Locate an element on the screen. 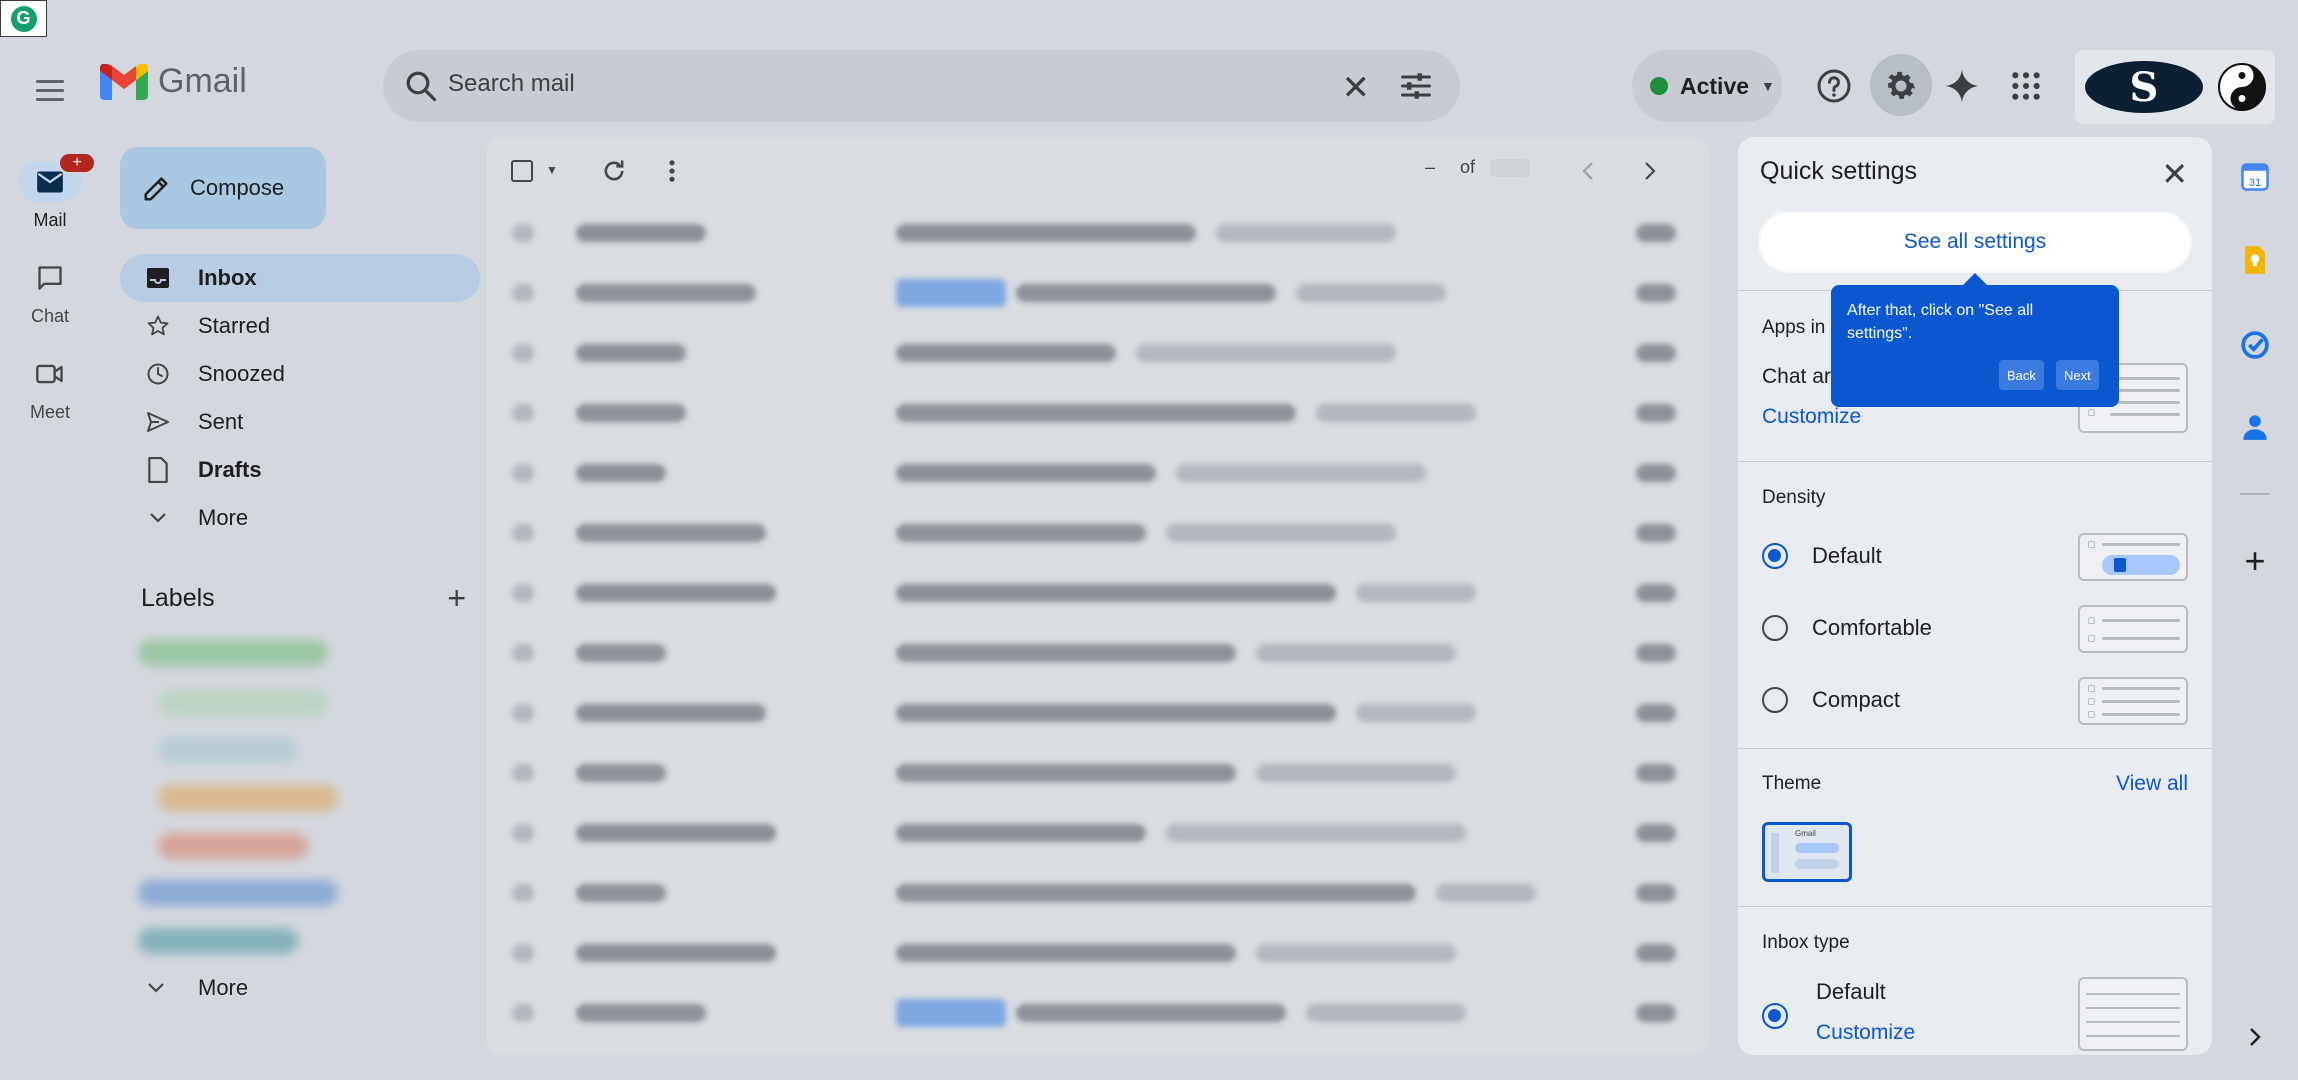 The height and width of the screenshot is (1080, 2298). density-title: Density is located at coordinates (1794, 497).